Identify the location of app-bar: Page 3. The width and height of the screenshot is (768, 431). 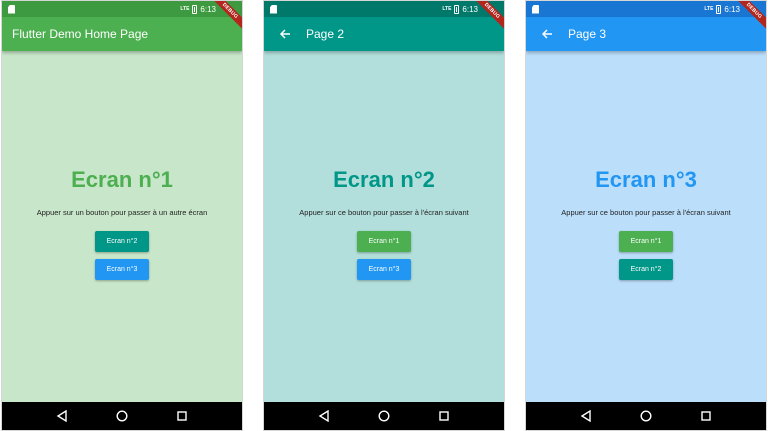
(646, 34).